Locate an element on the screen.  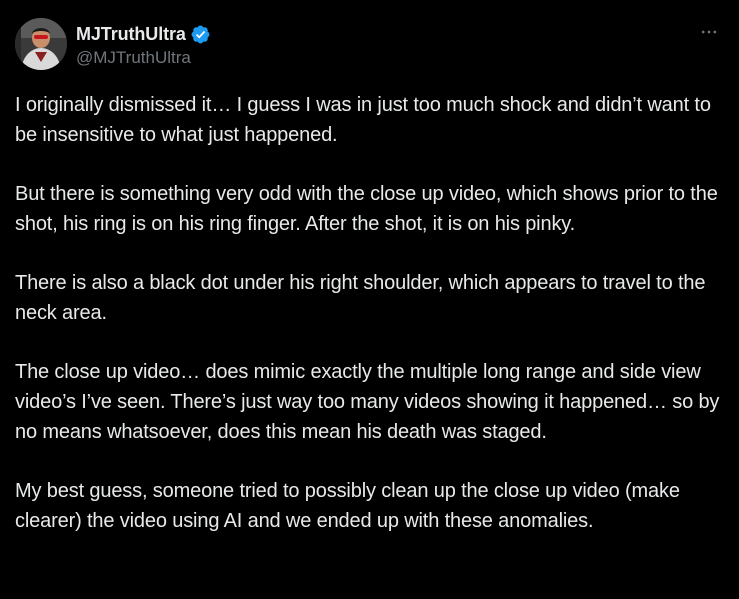
more-horizontal-icon is located at coordinates (709, 32).